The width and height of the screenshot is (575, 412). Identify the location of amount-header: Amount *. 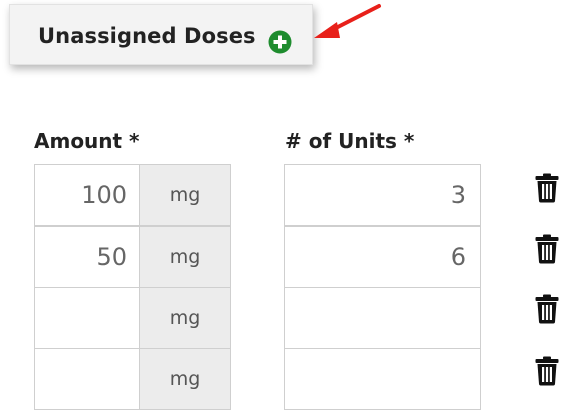
(87, 141).